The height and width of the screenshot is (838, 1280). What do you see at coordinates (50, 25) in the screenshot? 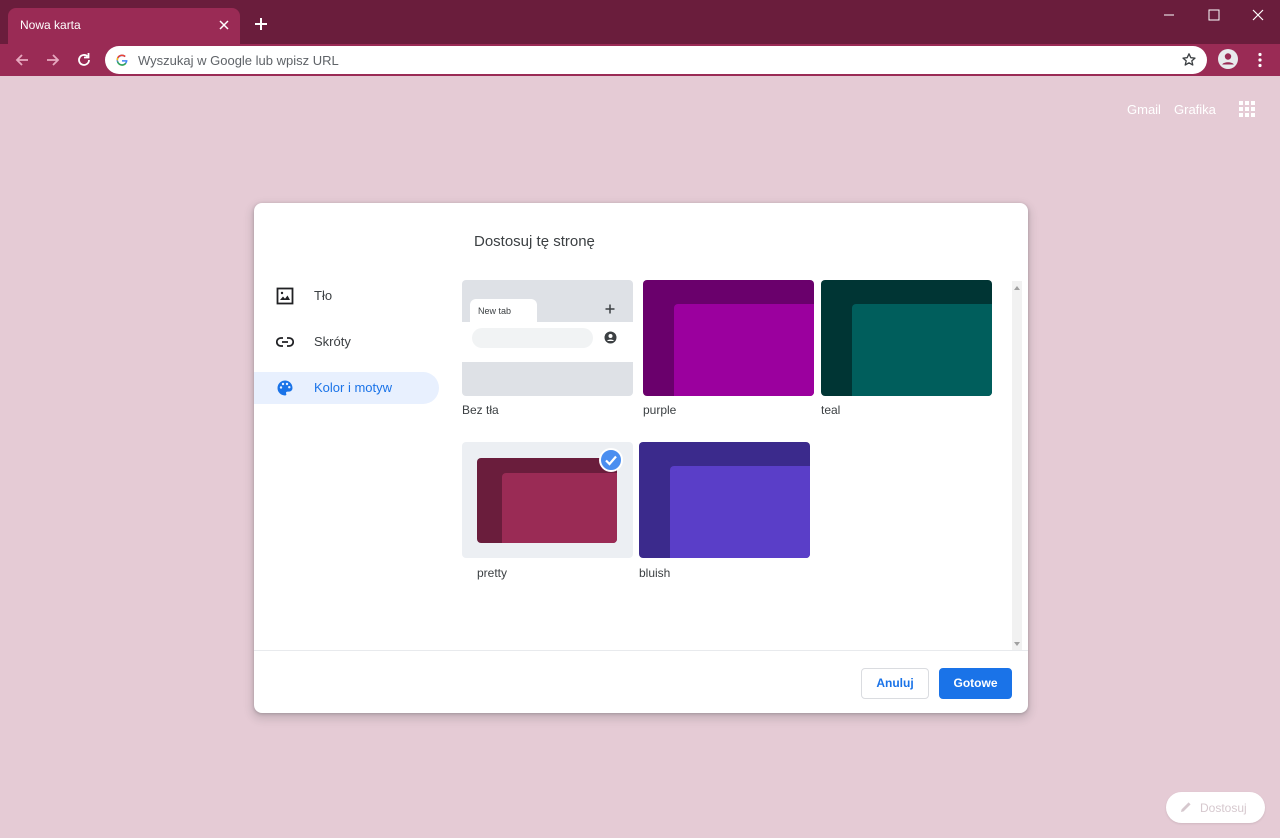
I see `tab-title: Nowa karta` at bounding box center [50, 25].